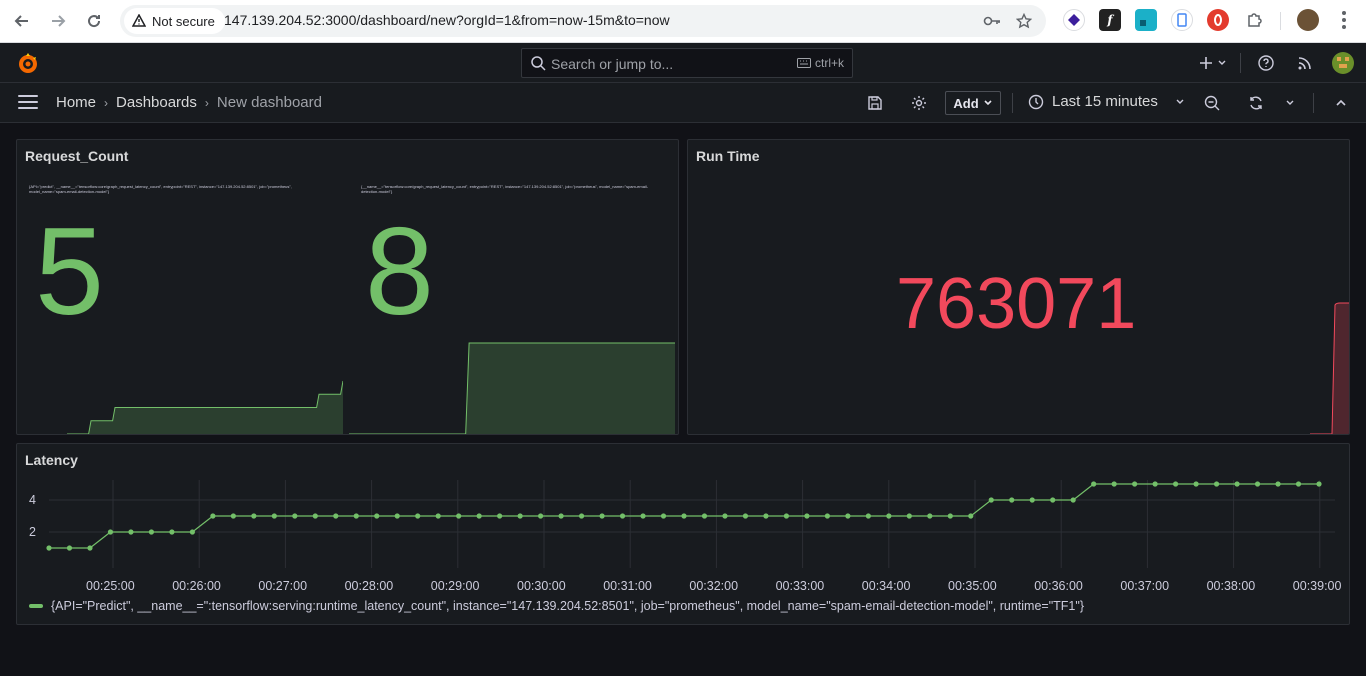 This screenshot has width=1366, height=676. I want to click on menu-icon, so click(1344, 20).